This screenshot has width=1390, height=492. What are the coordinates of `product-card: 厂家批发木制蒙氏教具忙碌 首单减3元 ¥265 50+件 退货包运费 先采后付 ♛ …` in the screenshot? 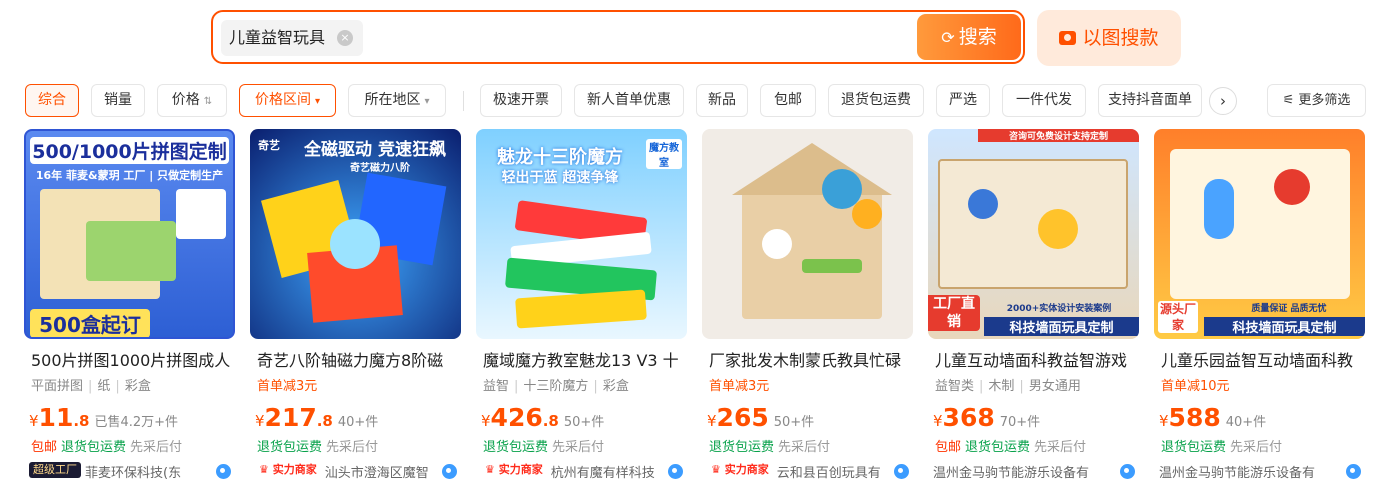 It's located at (807, 309).